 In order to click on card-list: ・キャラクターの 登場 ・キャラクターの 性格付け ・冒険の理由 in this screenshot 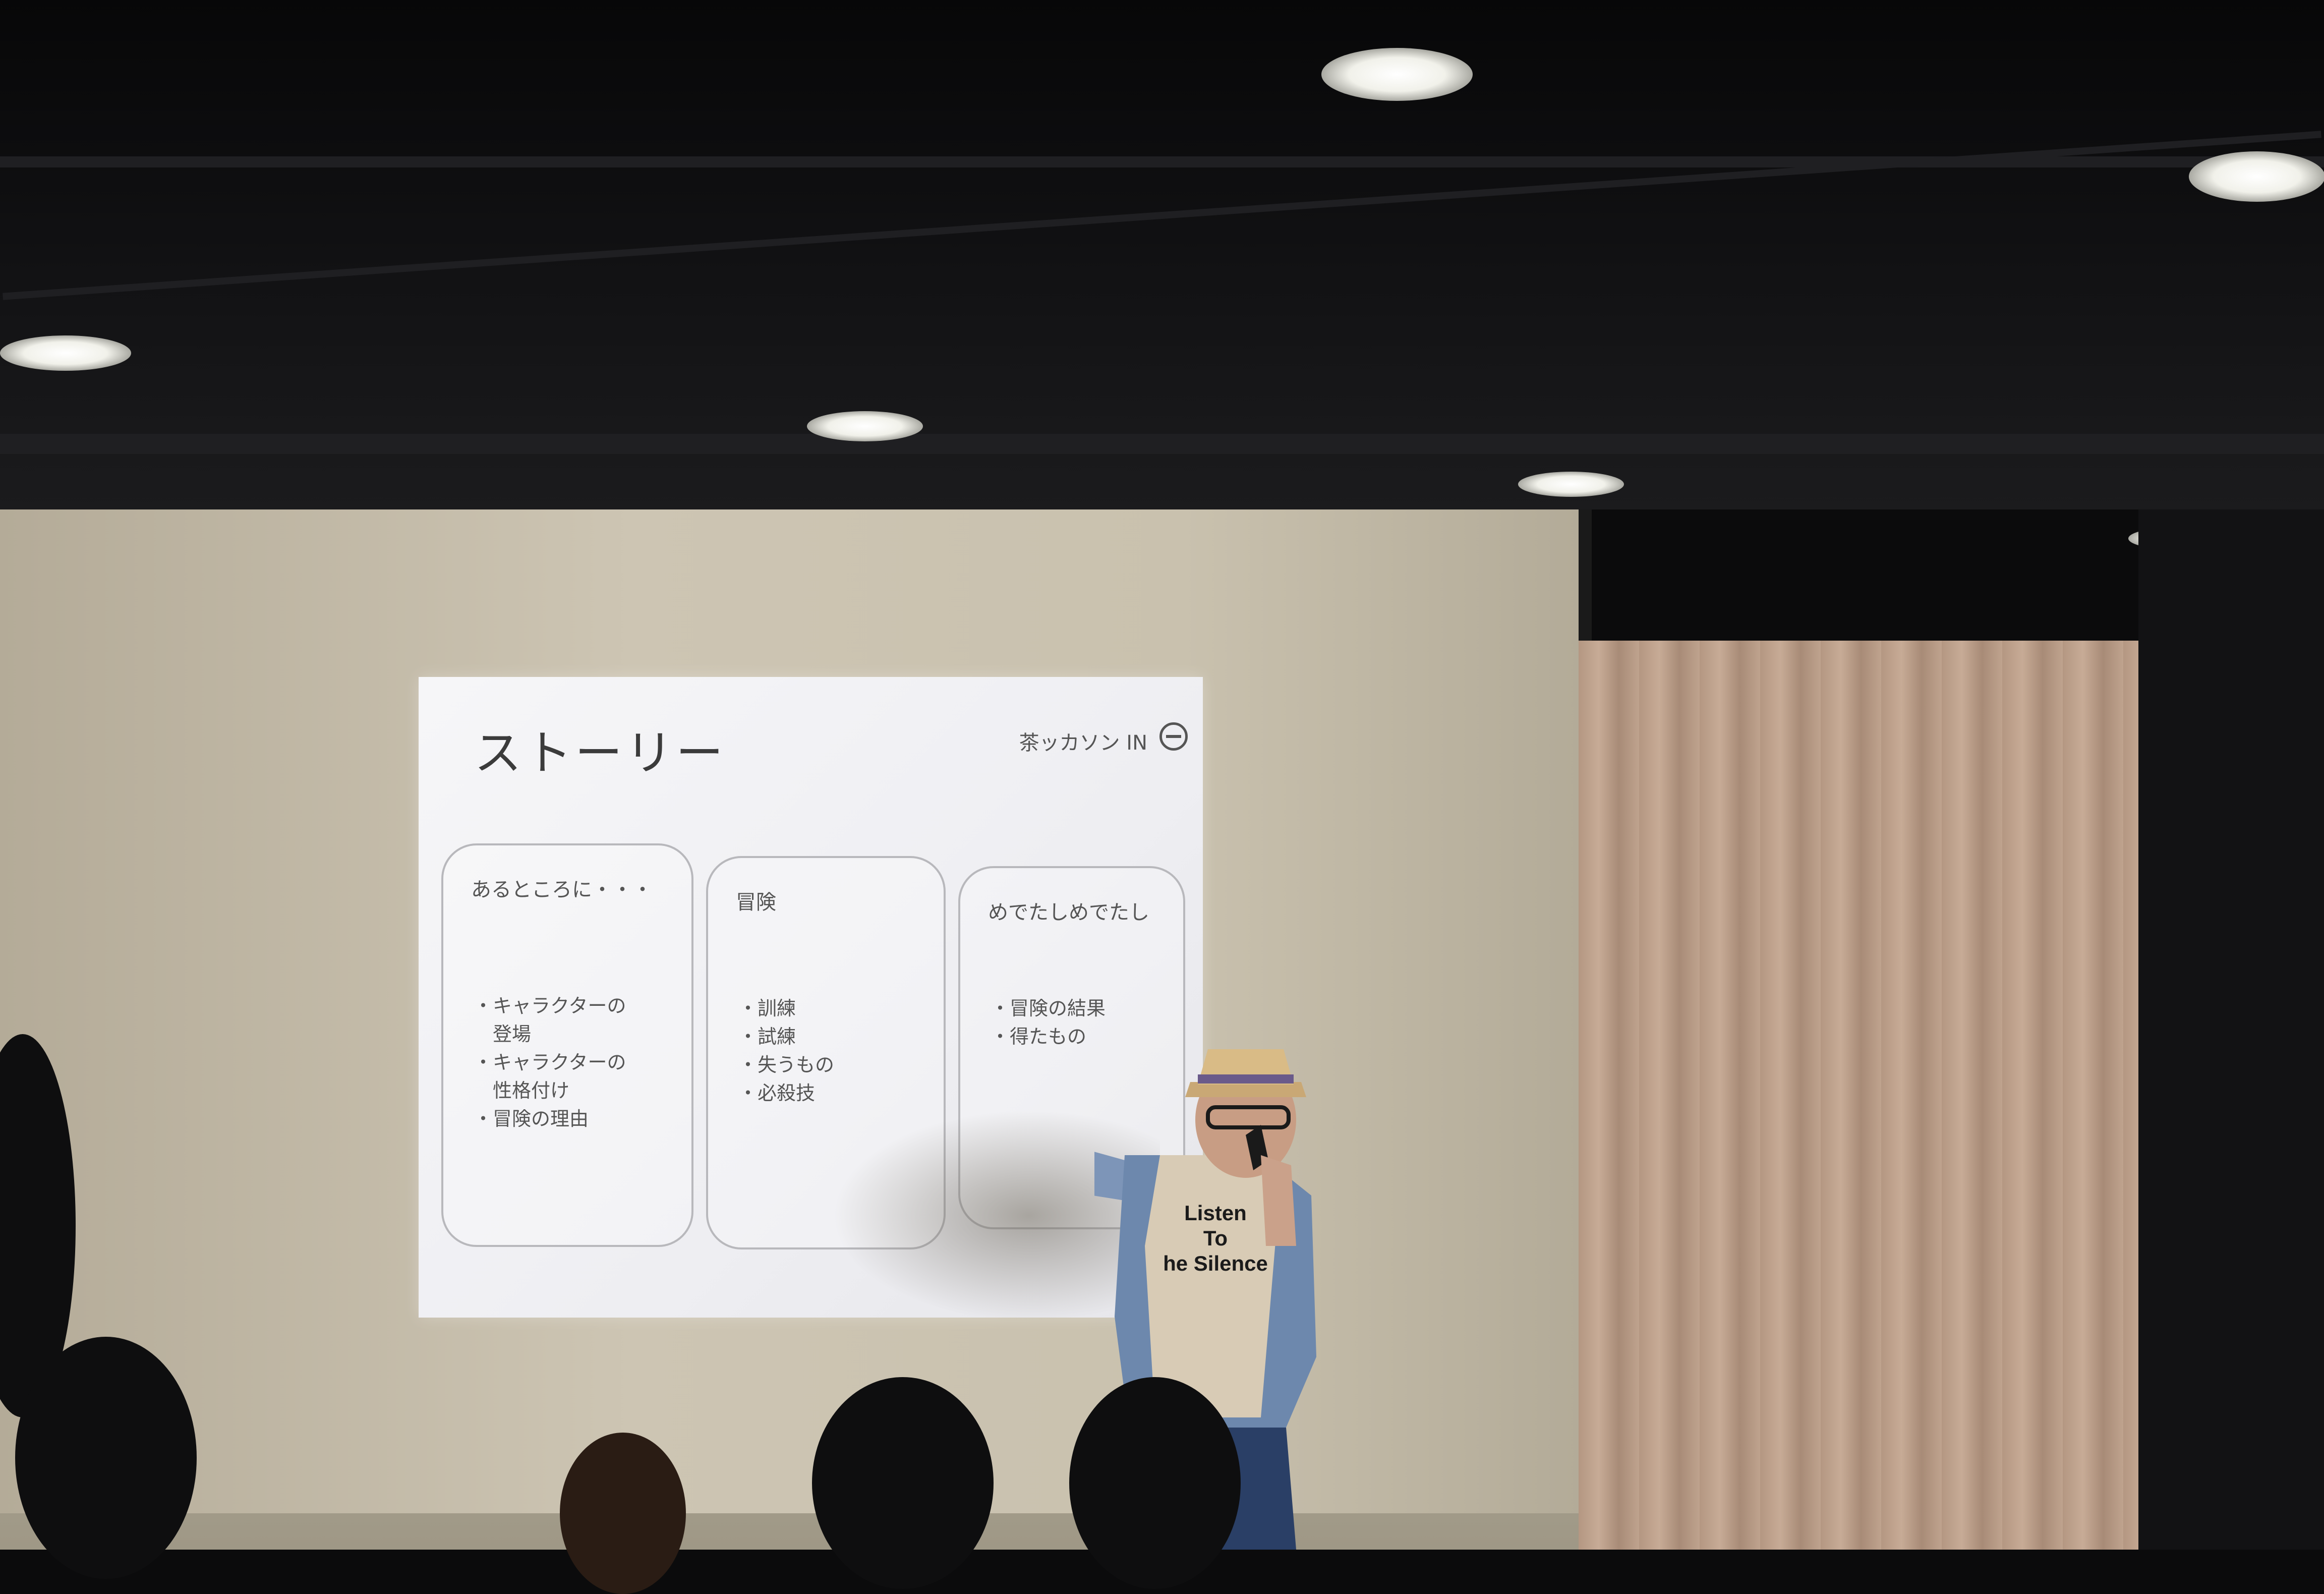, I will do `click(550, 1062)`.